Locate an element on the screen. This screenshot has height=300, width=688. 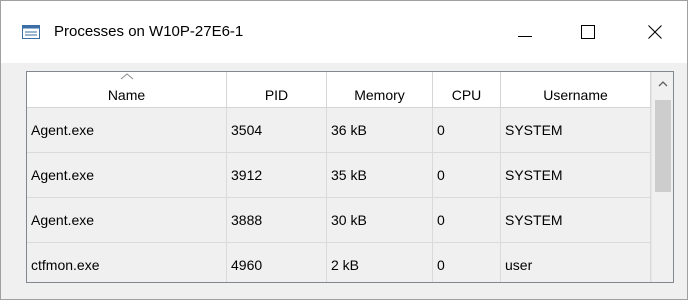
vertical-scrollbar is located at coordinates (662, 177).